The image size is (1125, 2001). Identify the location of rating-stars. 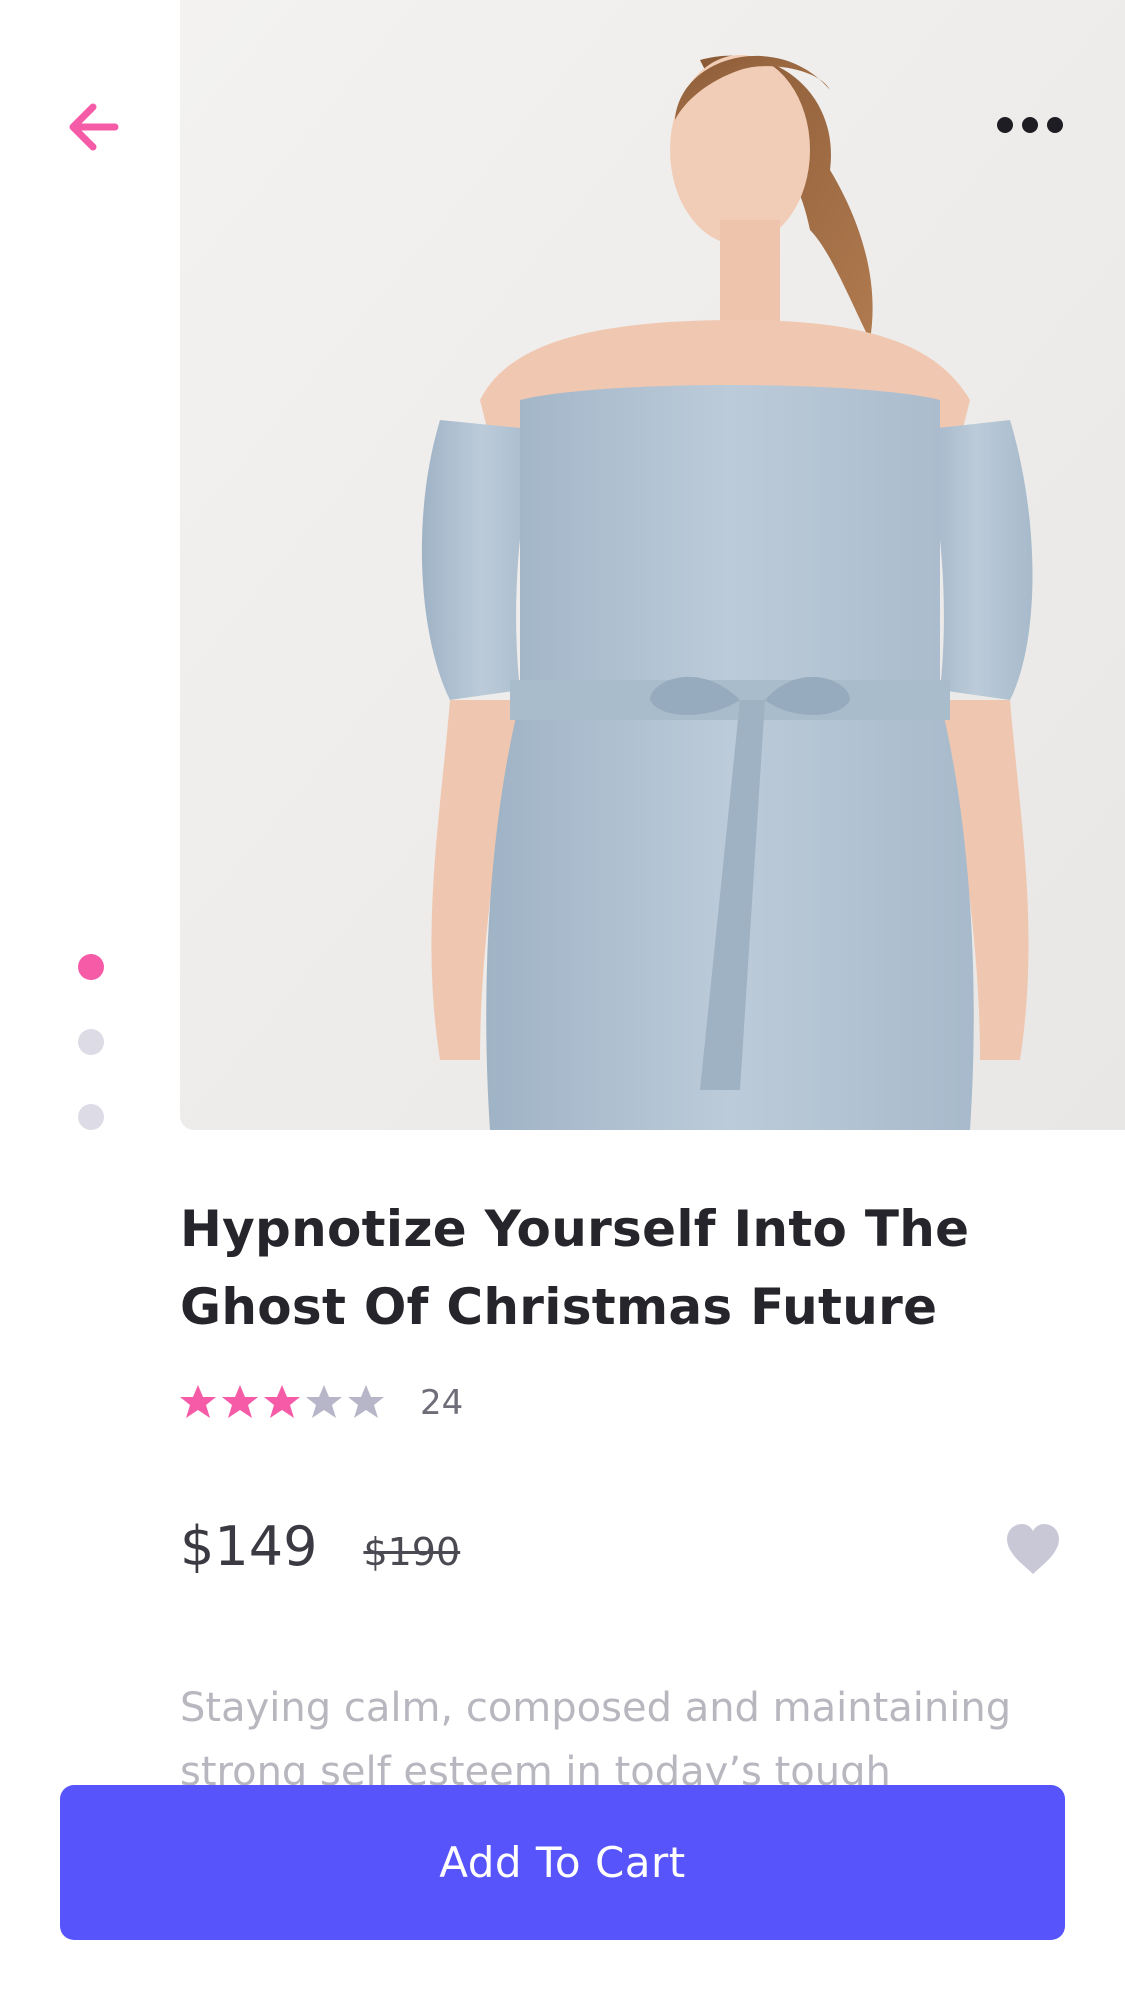
(283, 1403).